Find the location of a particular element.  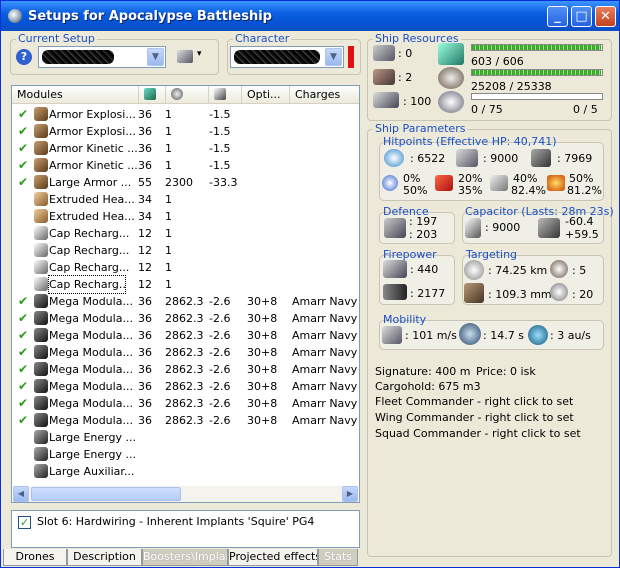

ship-parameters-label: Ship Parameters is located at coordinates (420, 128).